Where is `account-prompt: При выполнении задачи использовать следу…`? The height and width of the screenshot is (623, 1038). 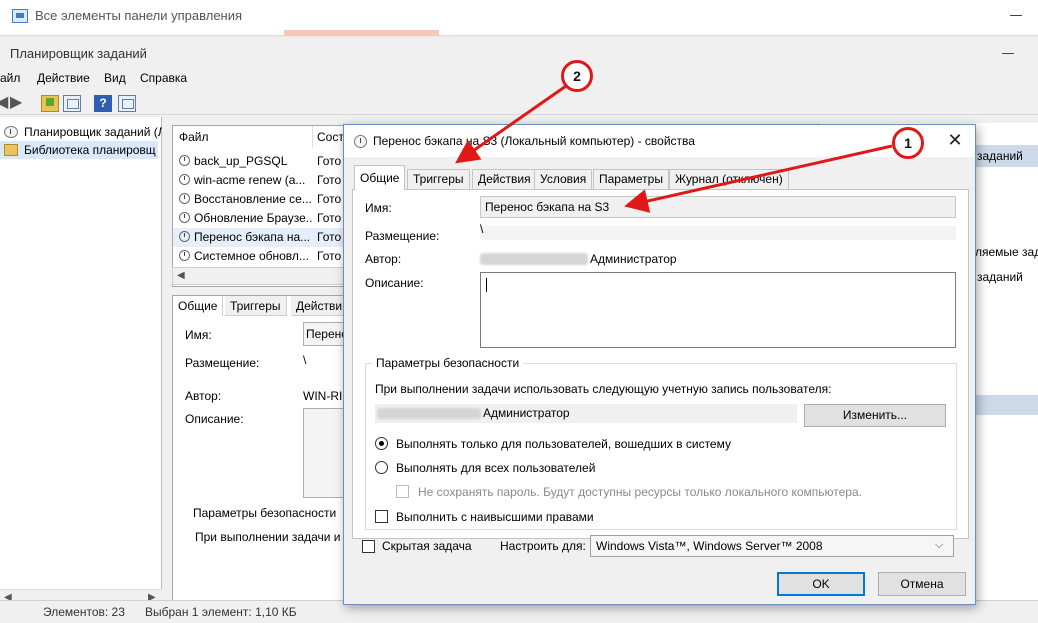
account-prompt: При выполнении задачи использовать следу… is located at coordinates (603, 389).